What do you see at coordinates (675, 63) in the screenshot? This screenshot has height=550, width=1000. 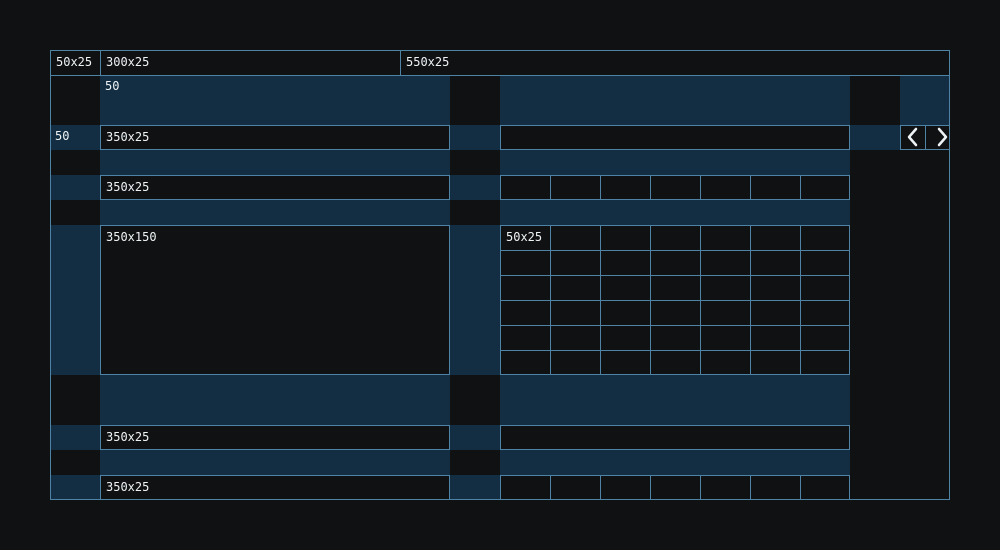 I see `header-cell-c: 550x25` at bounding box center [675, 63].